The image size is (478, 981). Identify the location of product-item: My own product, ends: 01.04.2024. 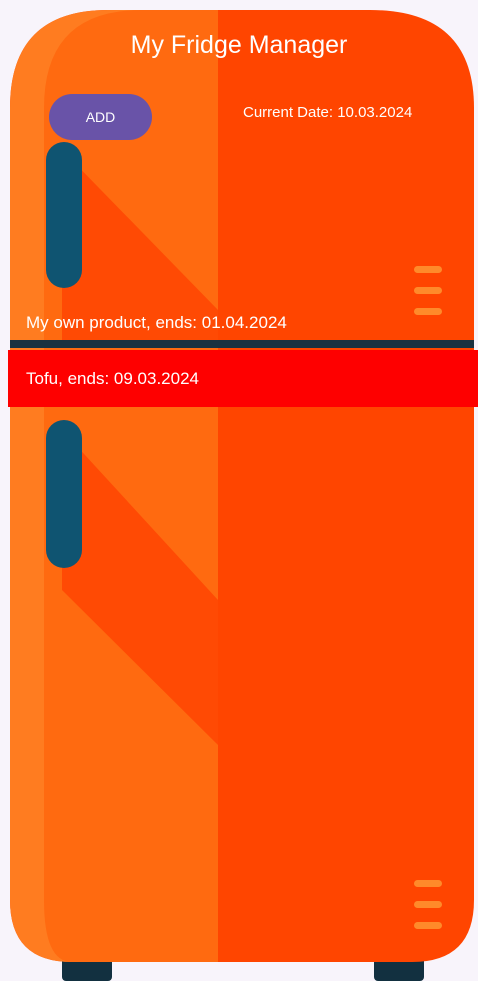
(241, 323).